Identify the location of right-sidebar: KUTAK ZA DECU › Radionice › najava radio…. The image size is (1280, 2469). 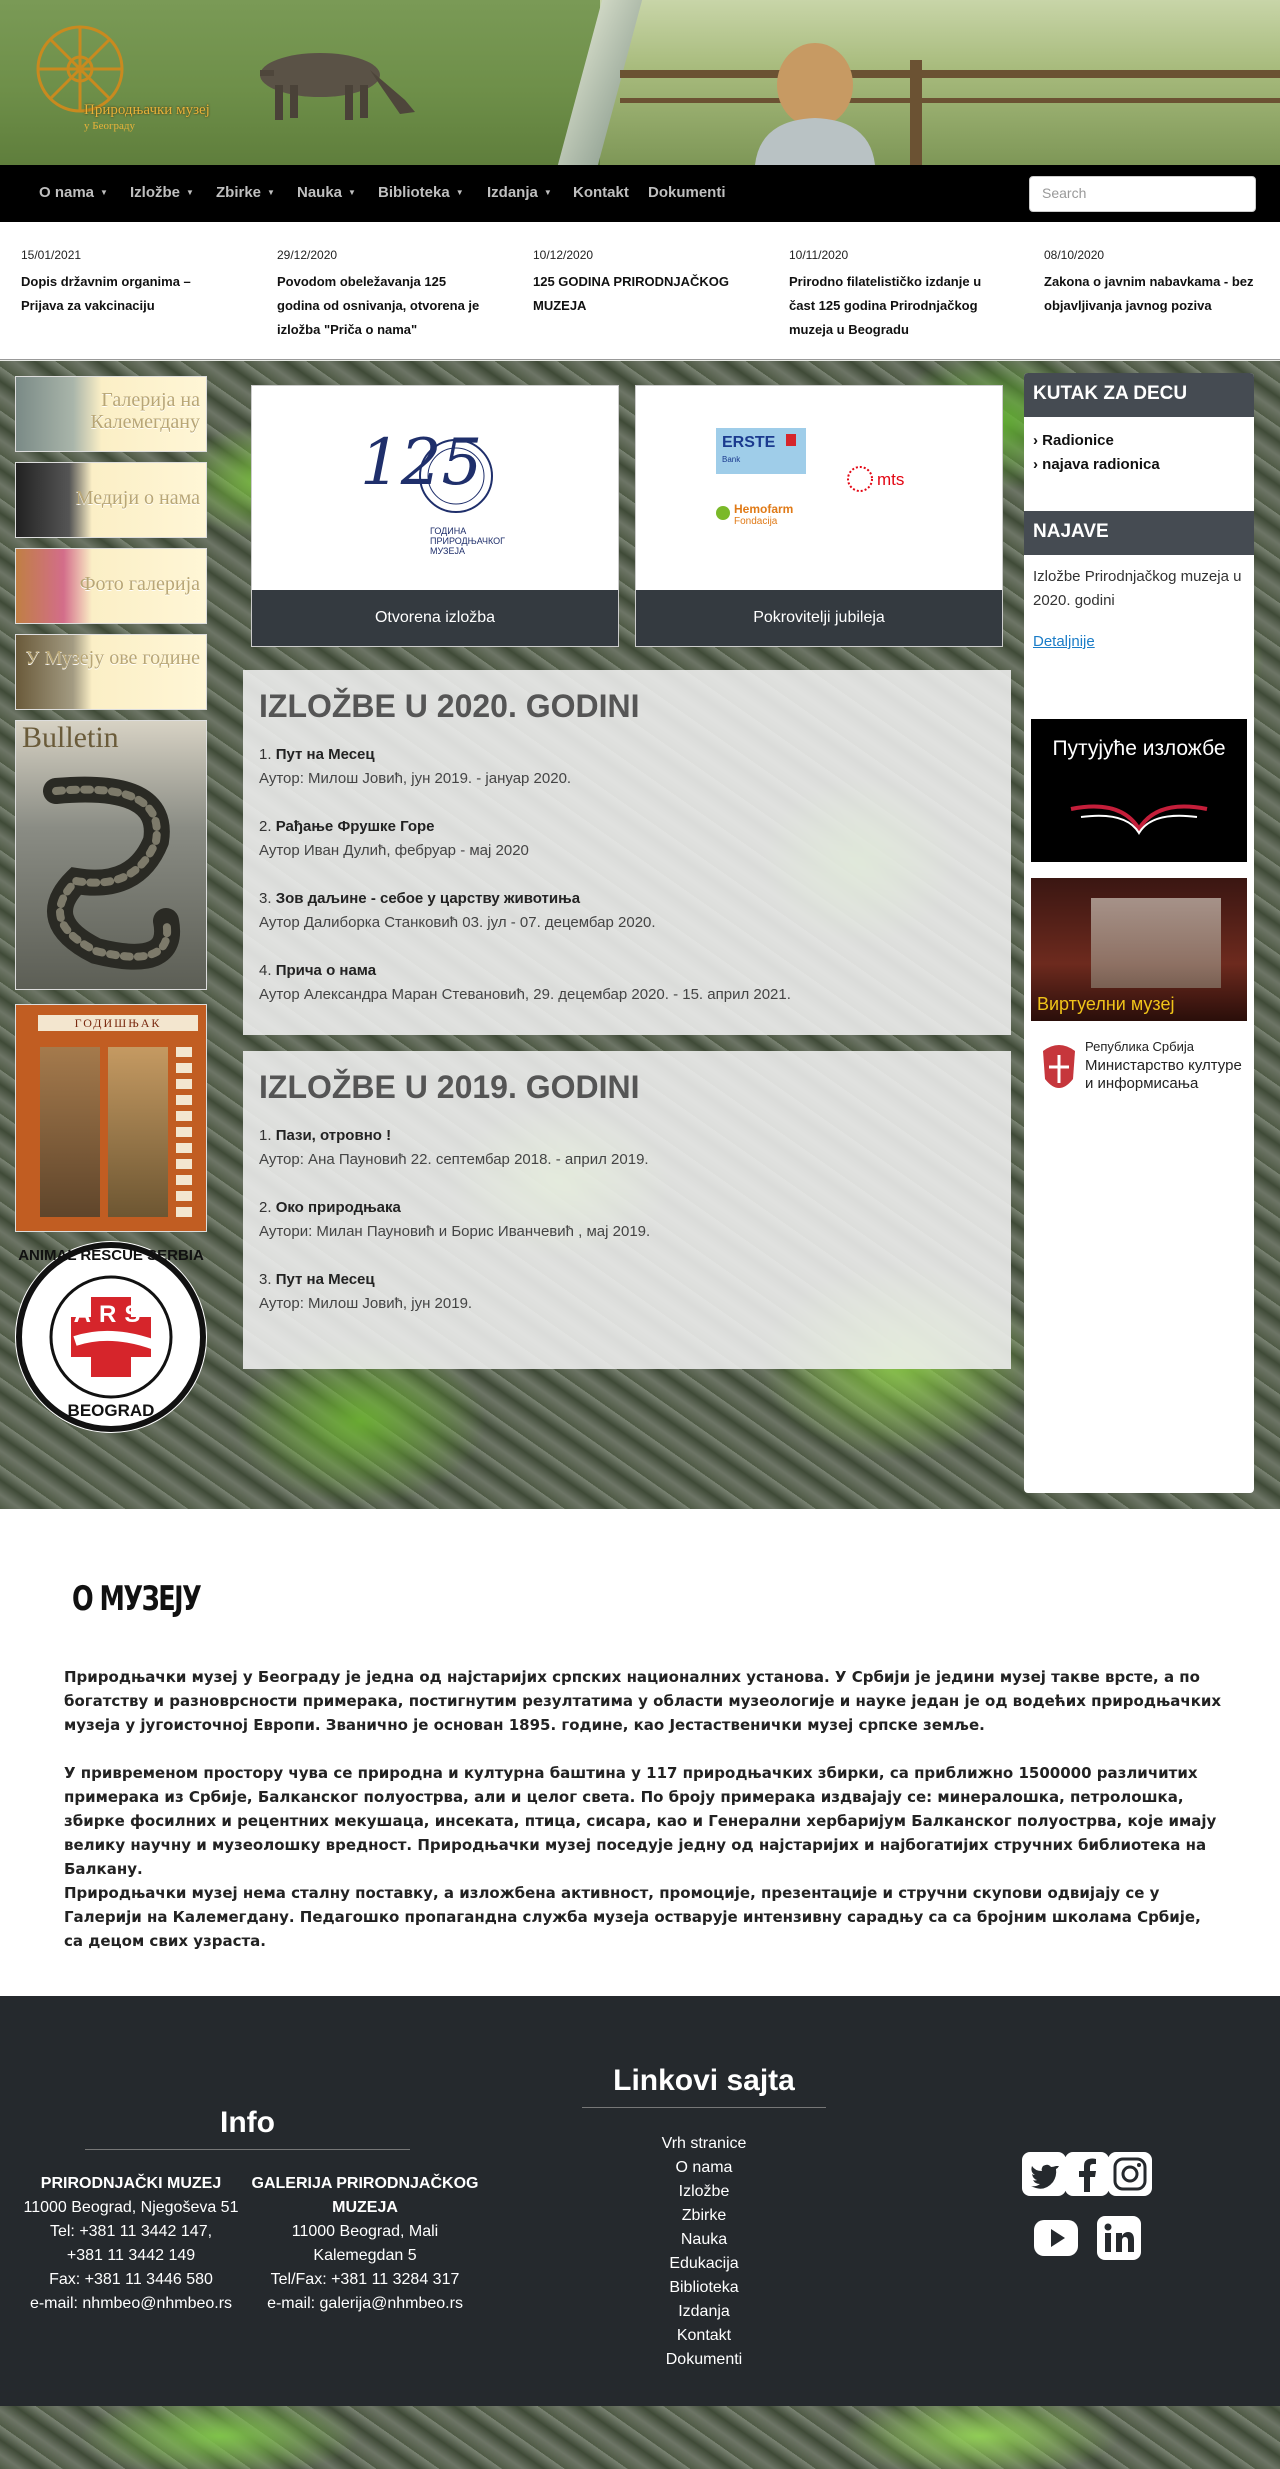
(1139, 933).